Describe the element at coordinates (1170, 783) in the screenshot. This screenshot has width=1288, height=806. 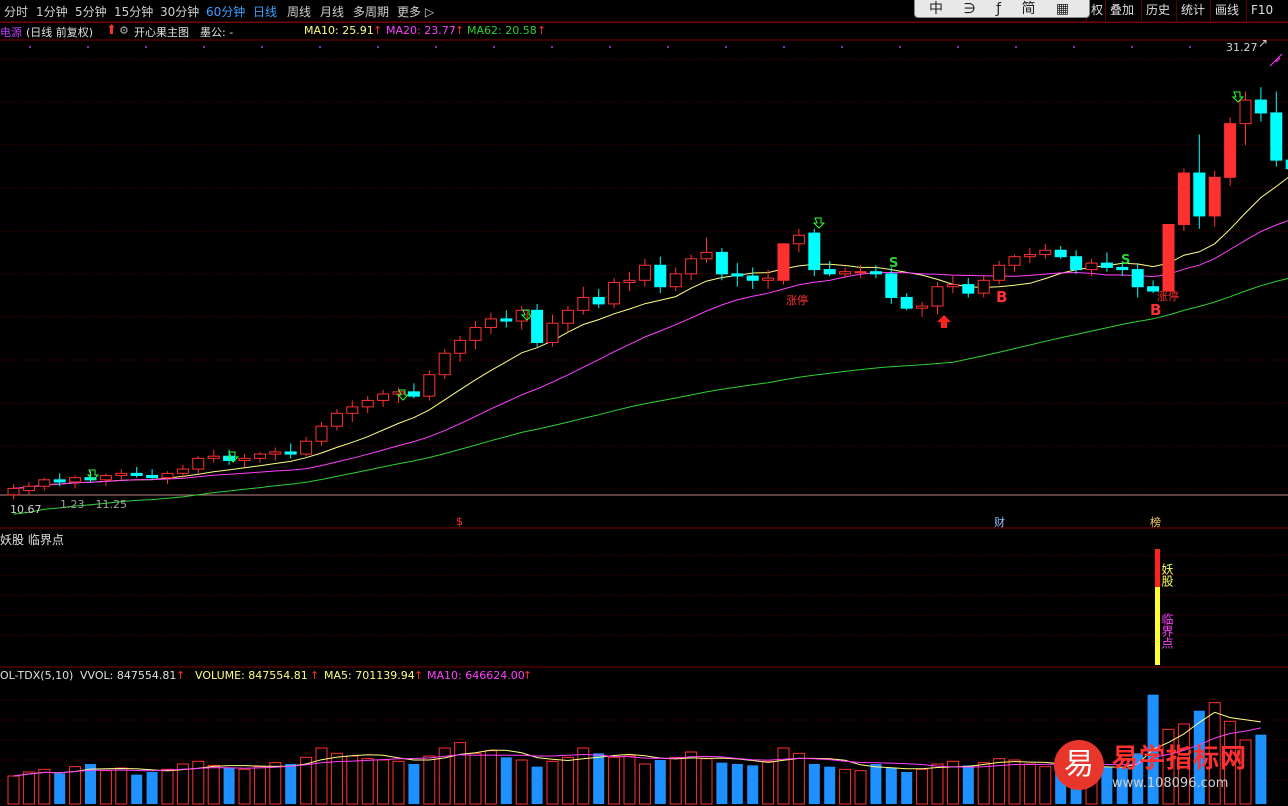
I see `watermark-url: www.108096.com` at that location.